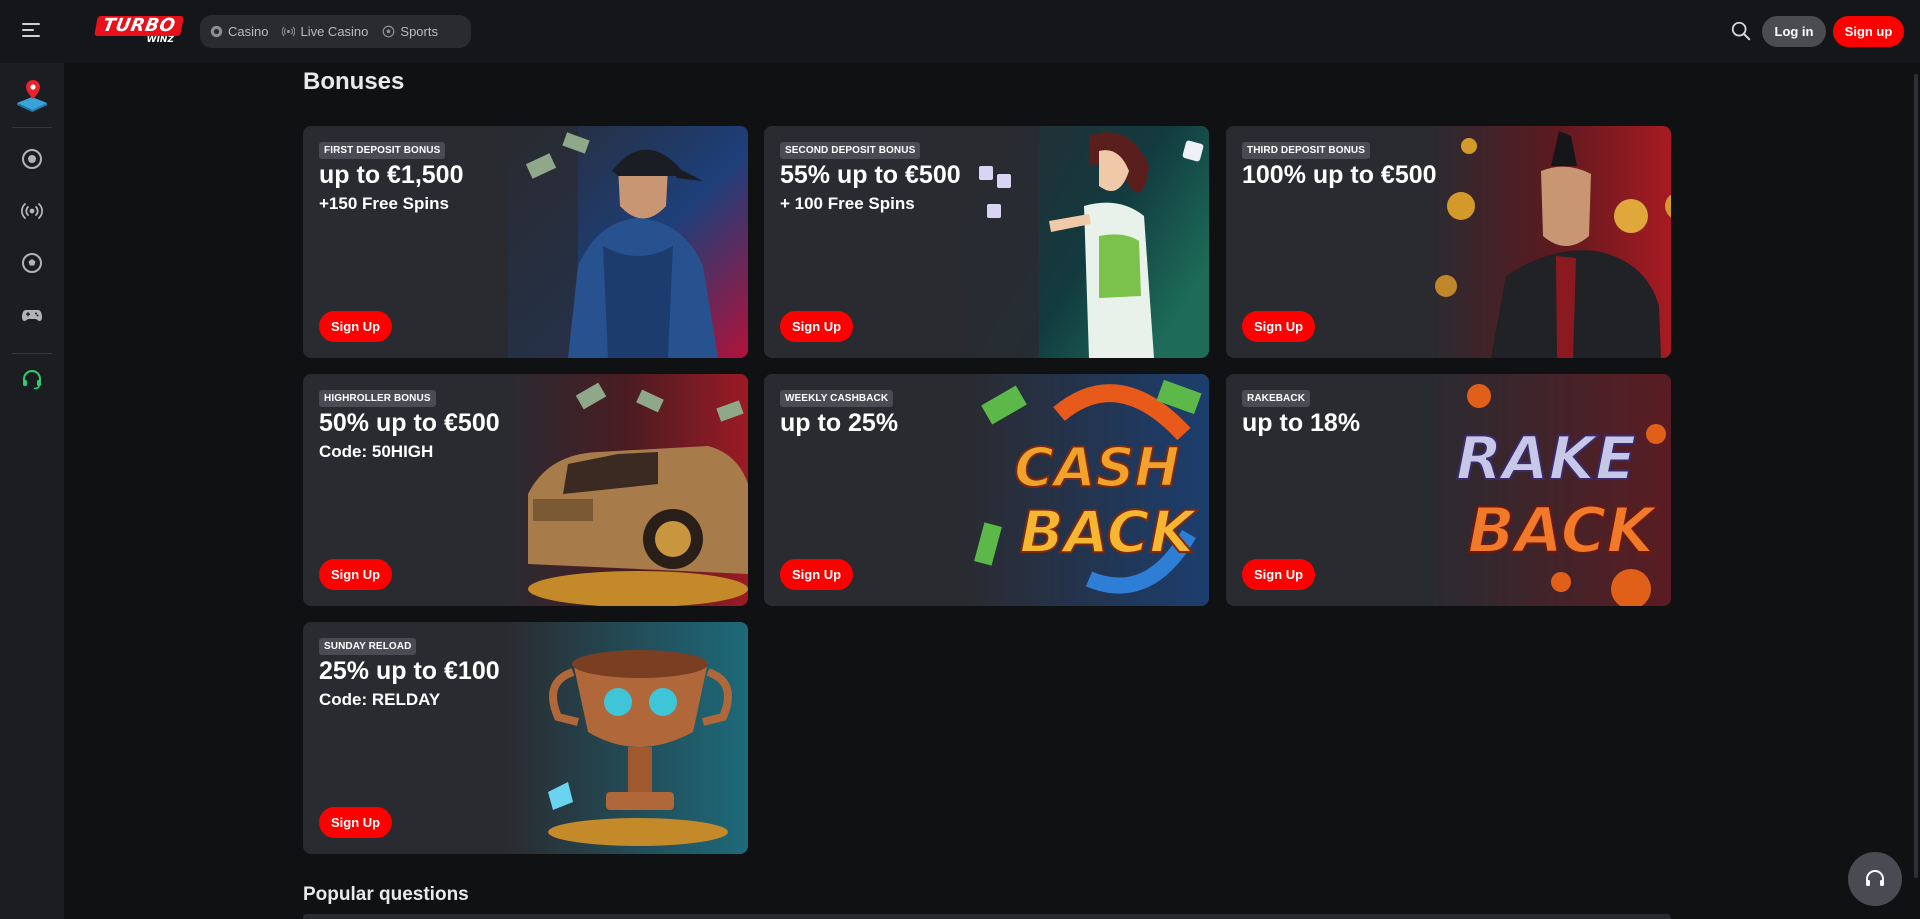  What do you see at coordinates (391, 175) in the screenshot?
I see `bonus-headline: up to €1,500` at bounding box center [391, 175].